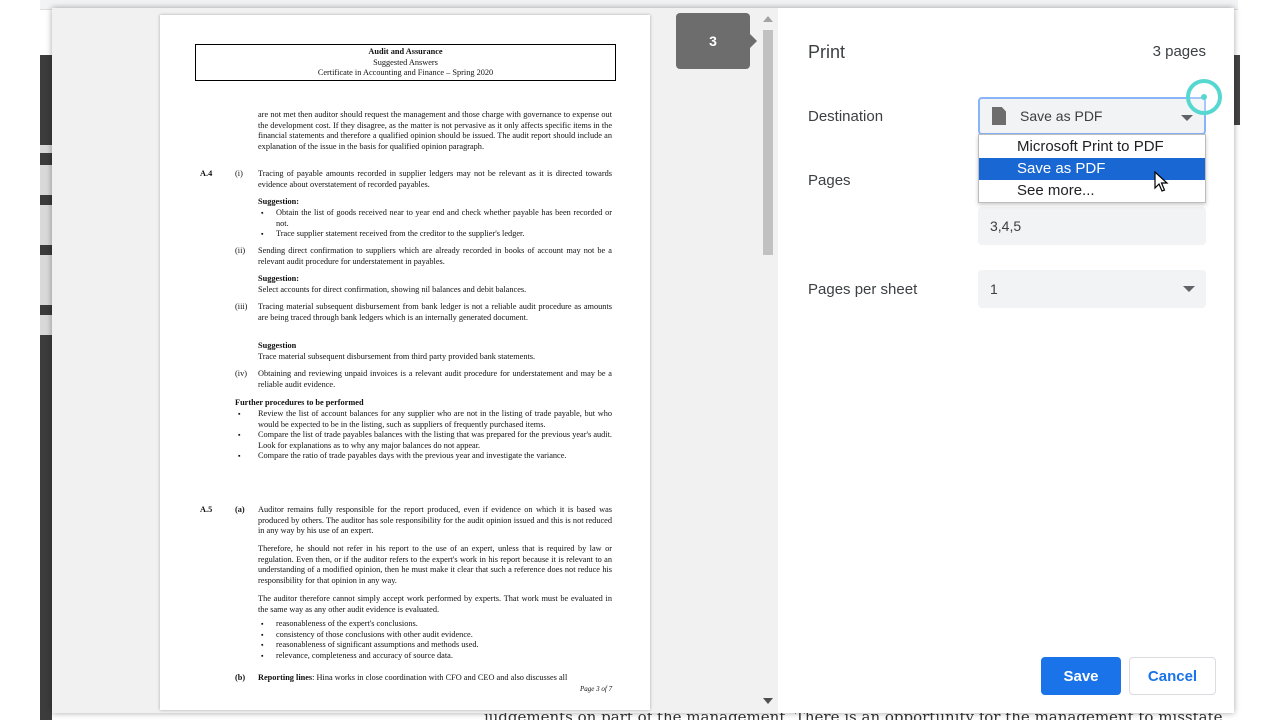 The image size is (1280, 720). Describe the element at coordinates (768, 142) in the screenshot. I see `scrollbar-thumb` at that location.